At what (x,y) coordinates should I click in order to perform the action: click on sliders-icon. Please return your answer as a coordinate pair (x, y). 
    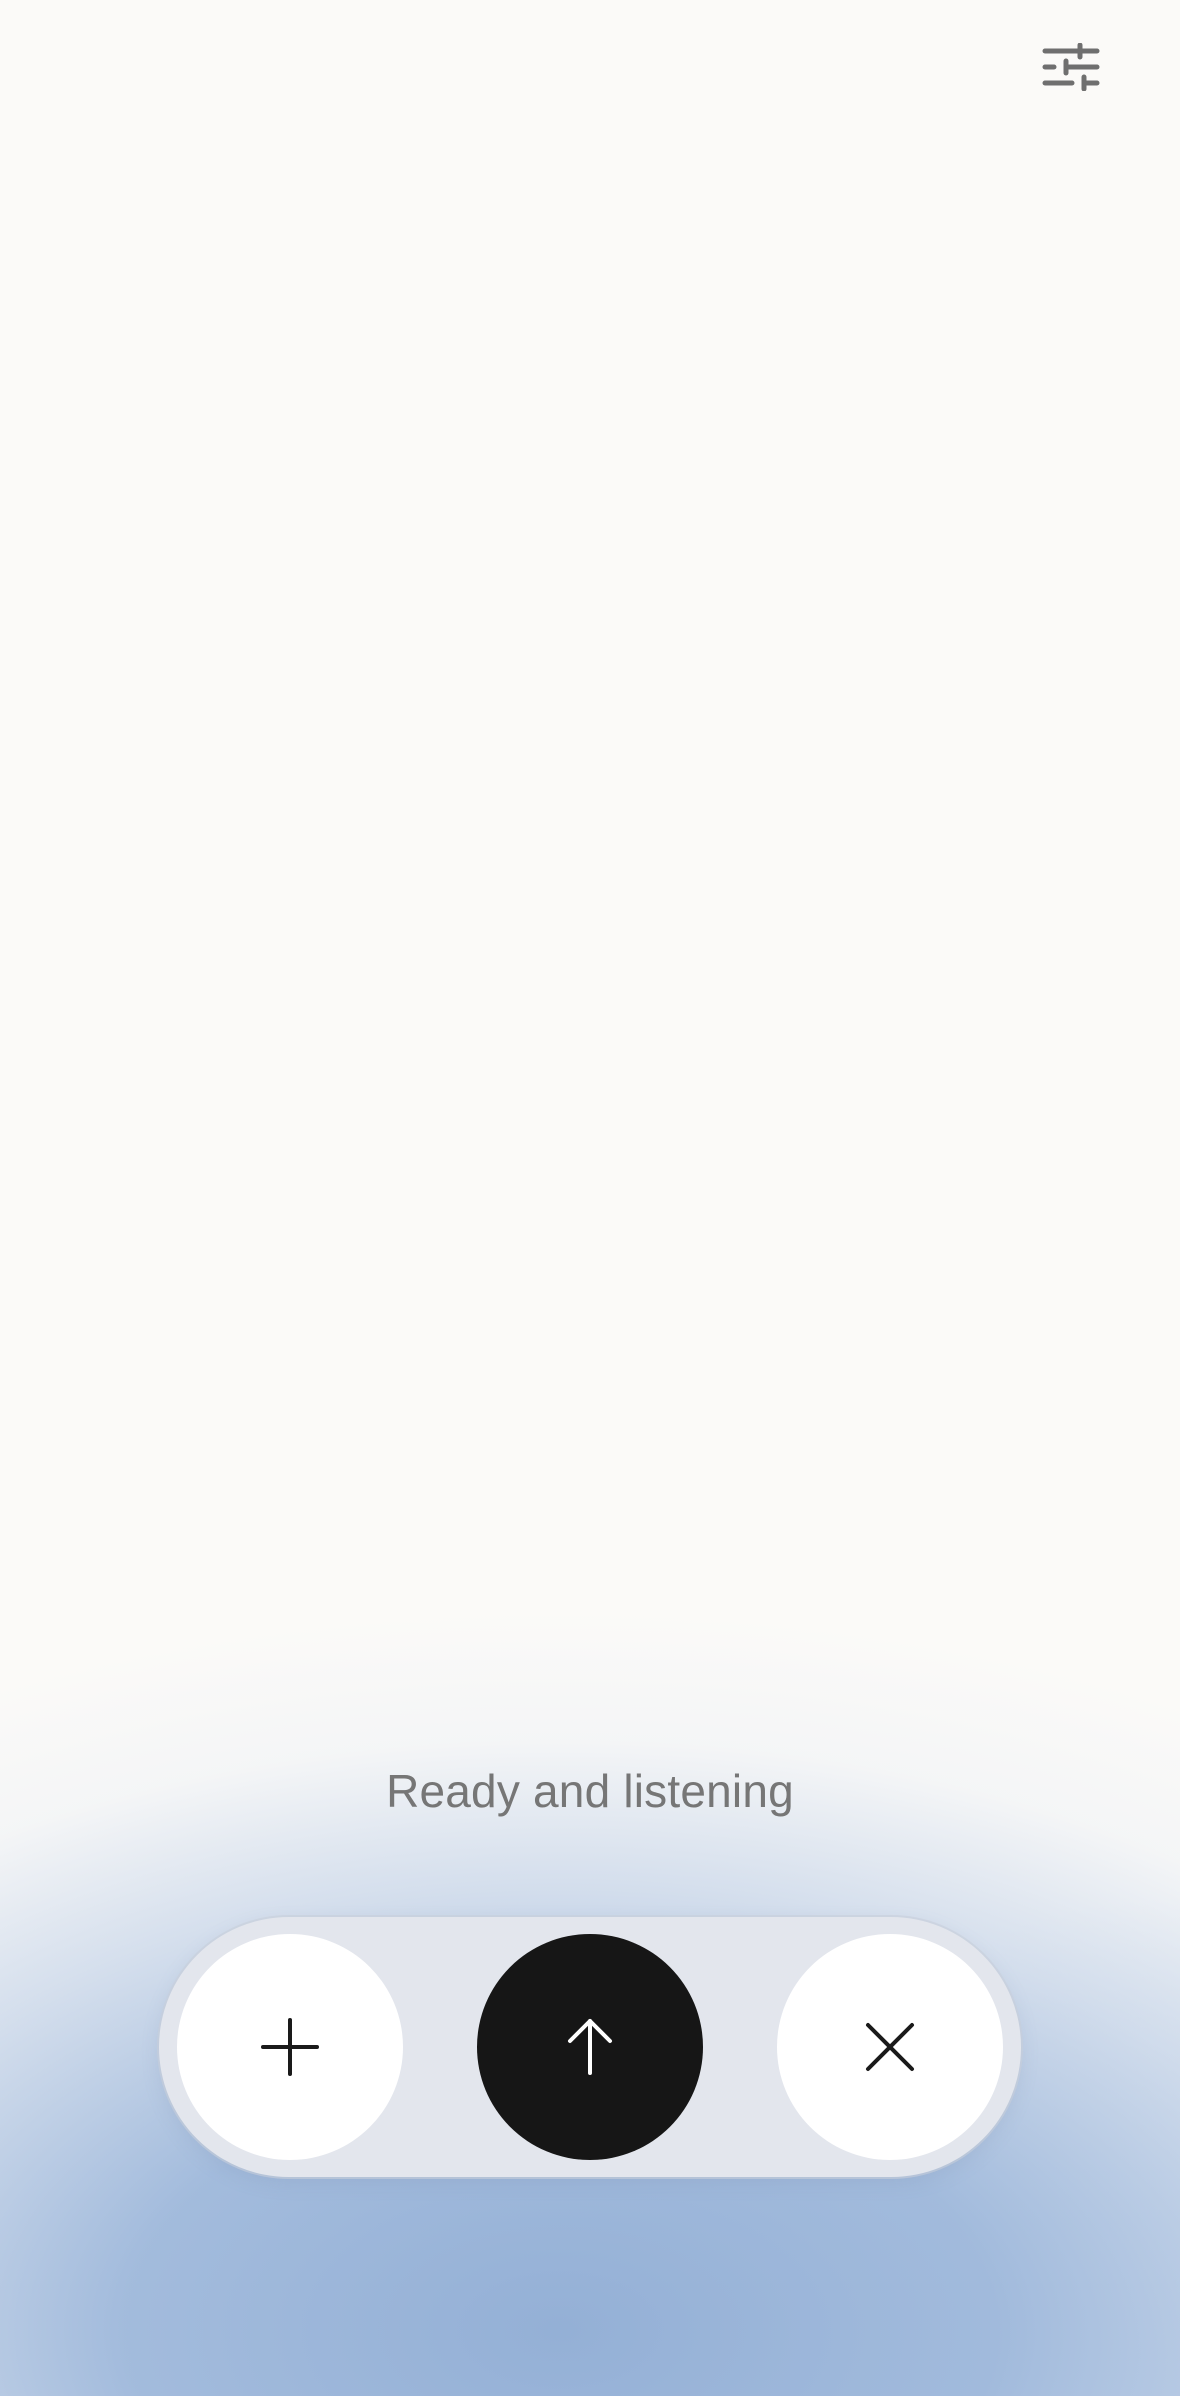
    Looking at the image, I should click on (1071, 67).